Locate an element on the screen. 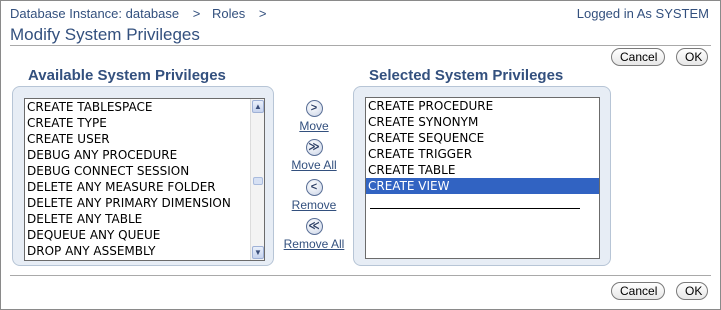  list-item: DEBUG CONNECT SESSION is located at coordinates (137, 171).